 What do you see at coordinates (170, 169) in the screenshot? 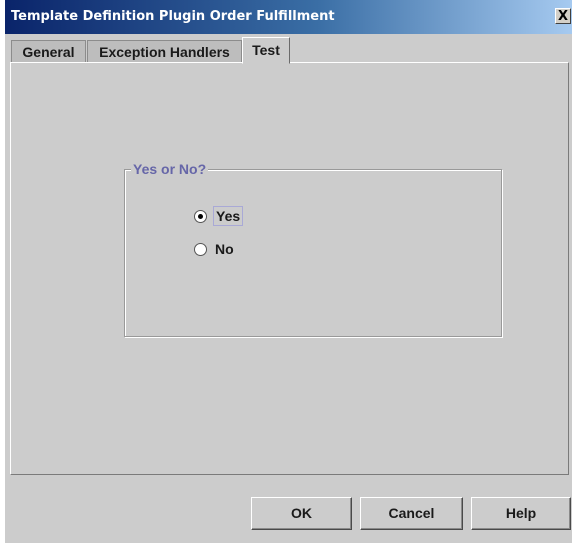
I see `group-legend: Yes or No?` at bounding box center [170, 169].